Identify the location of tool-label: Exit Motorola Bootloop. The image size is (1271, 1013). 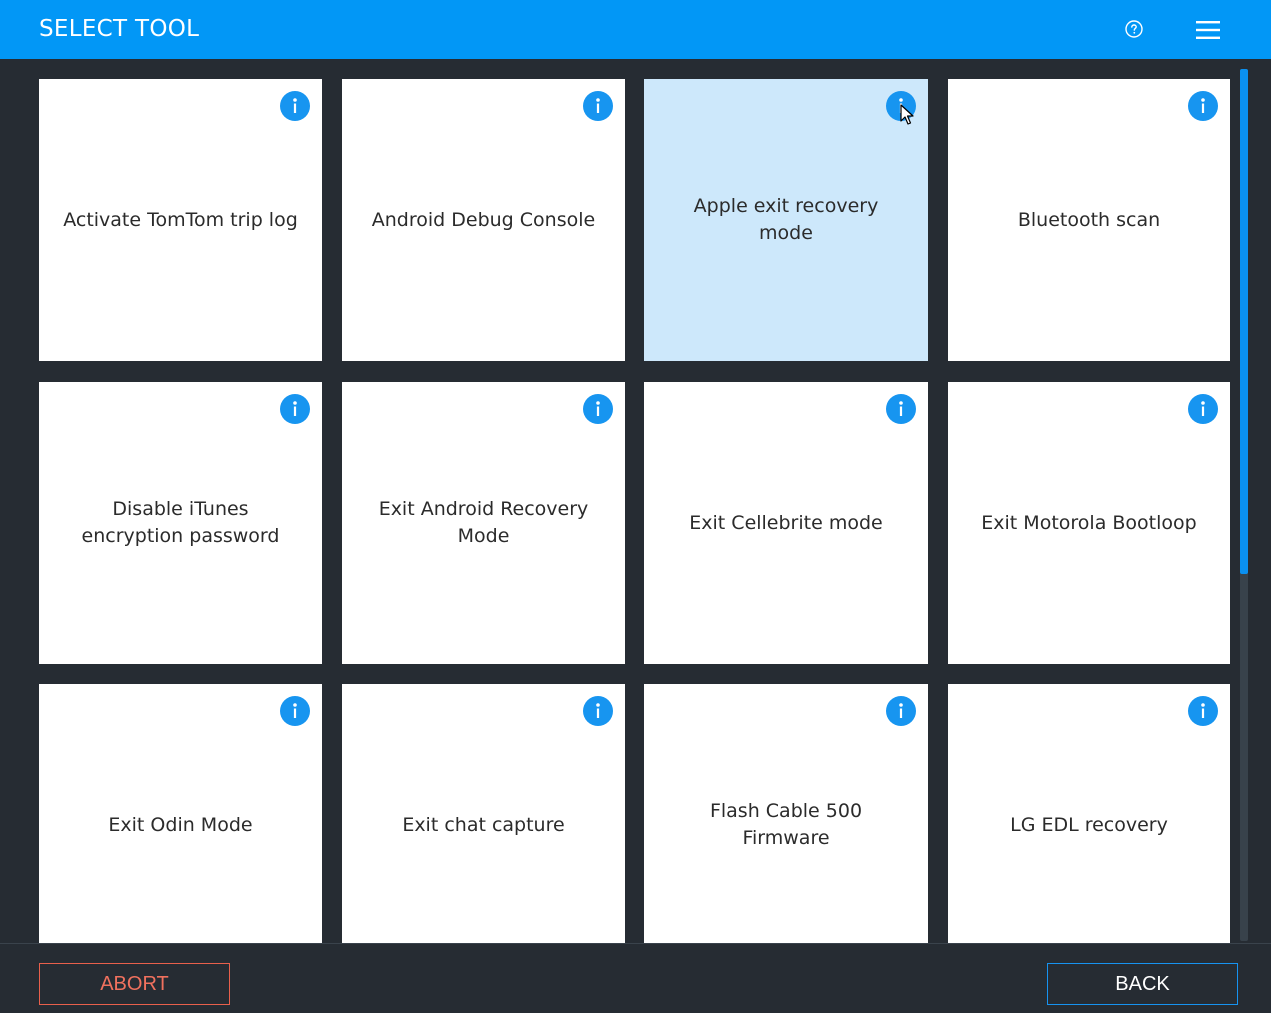
(1089, 522).